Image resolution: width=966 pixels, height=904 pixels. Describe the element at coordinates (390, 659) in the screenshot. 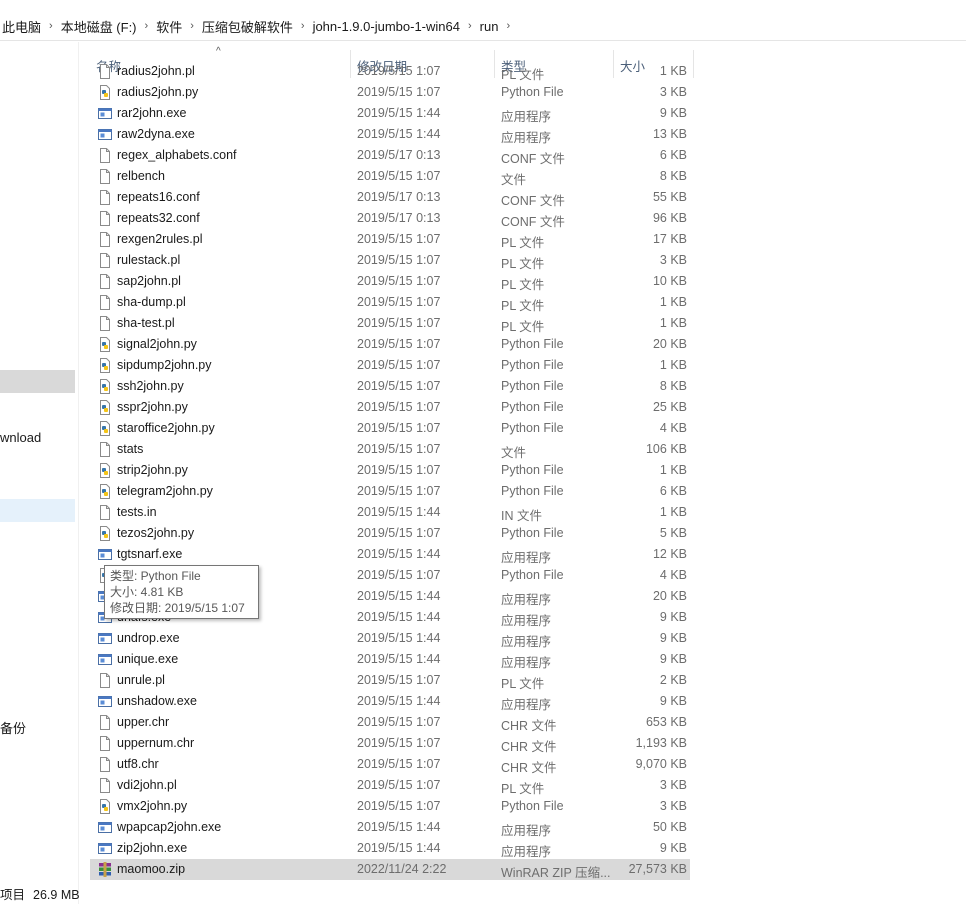

I see `file-row: unique.exe 2019/5/15 1:44 应用程序 9 KB` at that location.